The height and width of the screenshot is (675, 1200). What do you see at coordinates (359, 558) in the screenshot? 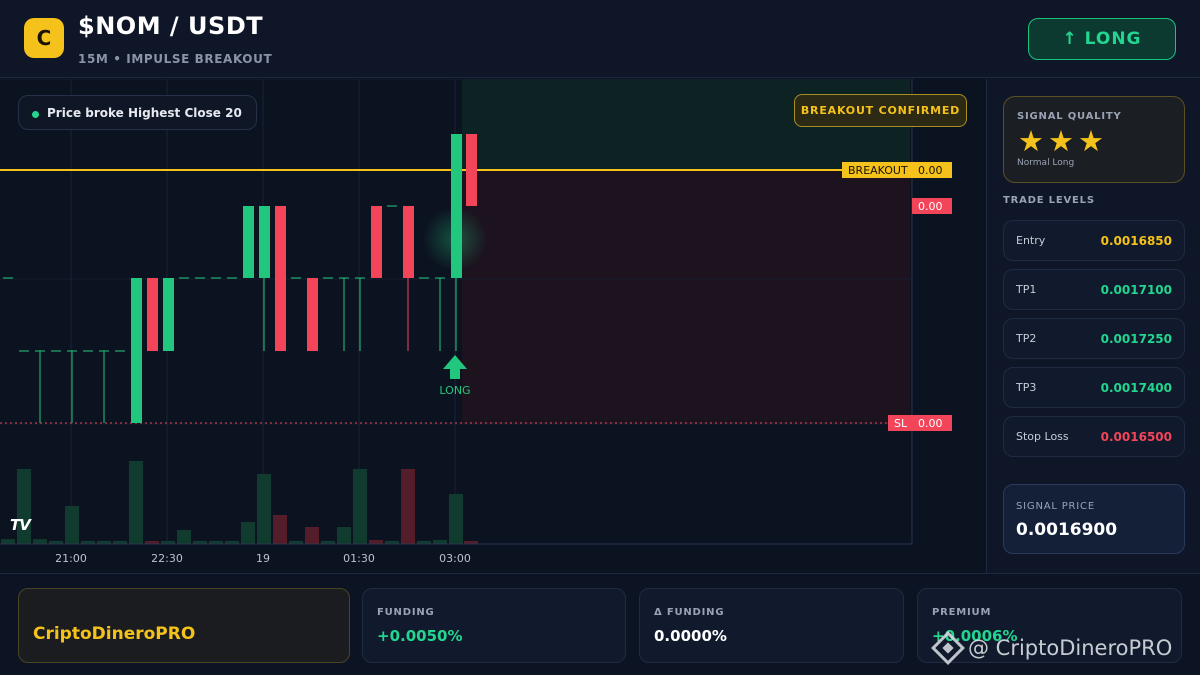
I see `x-tick-label: 01:30` at bounding box center [359, 558].